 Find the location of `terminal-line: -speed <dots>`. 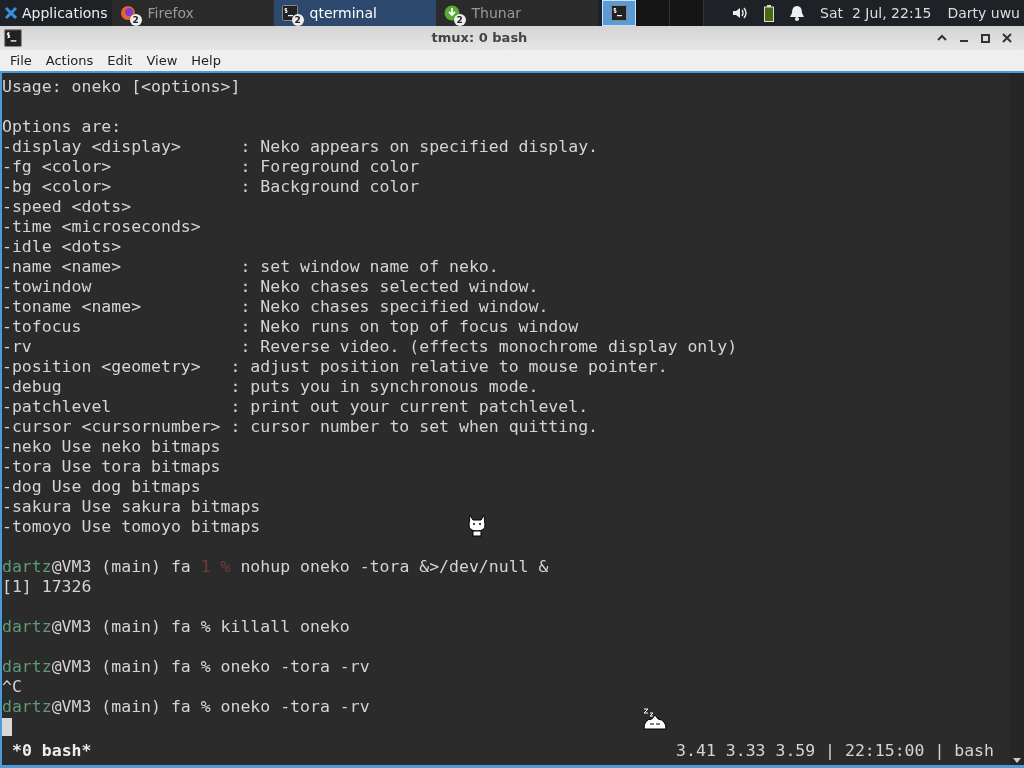

terminal-line: -speed <dots> is located at coordinates (67, 207).